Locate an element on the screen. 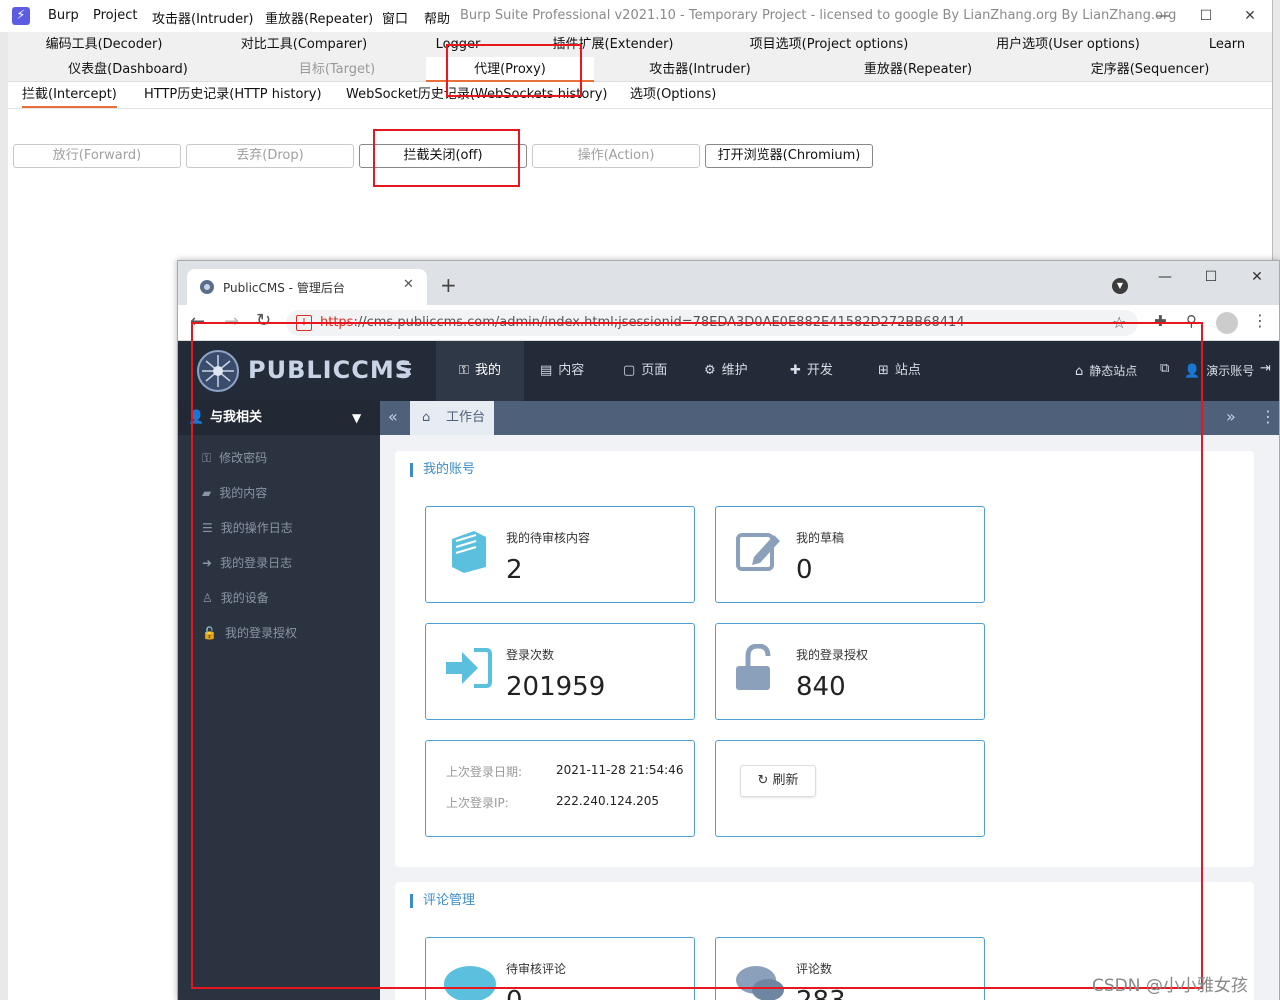 This screenshot has width=1280, height=1000. nav-maintain: ⚙ 维护 is located at coordinates (726, 371).